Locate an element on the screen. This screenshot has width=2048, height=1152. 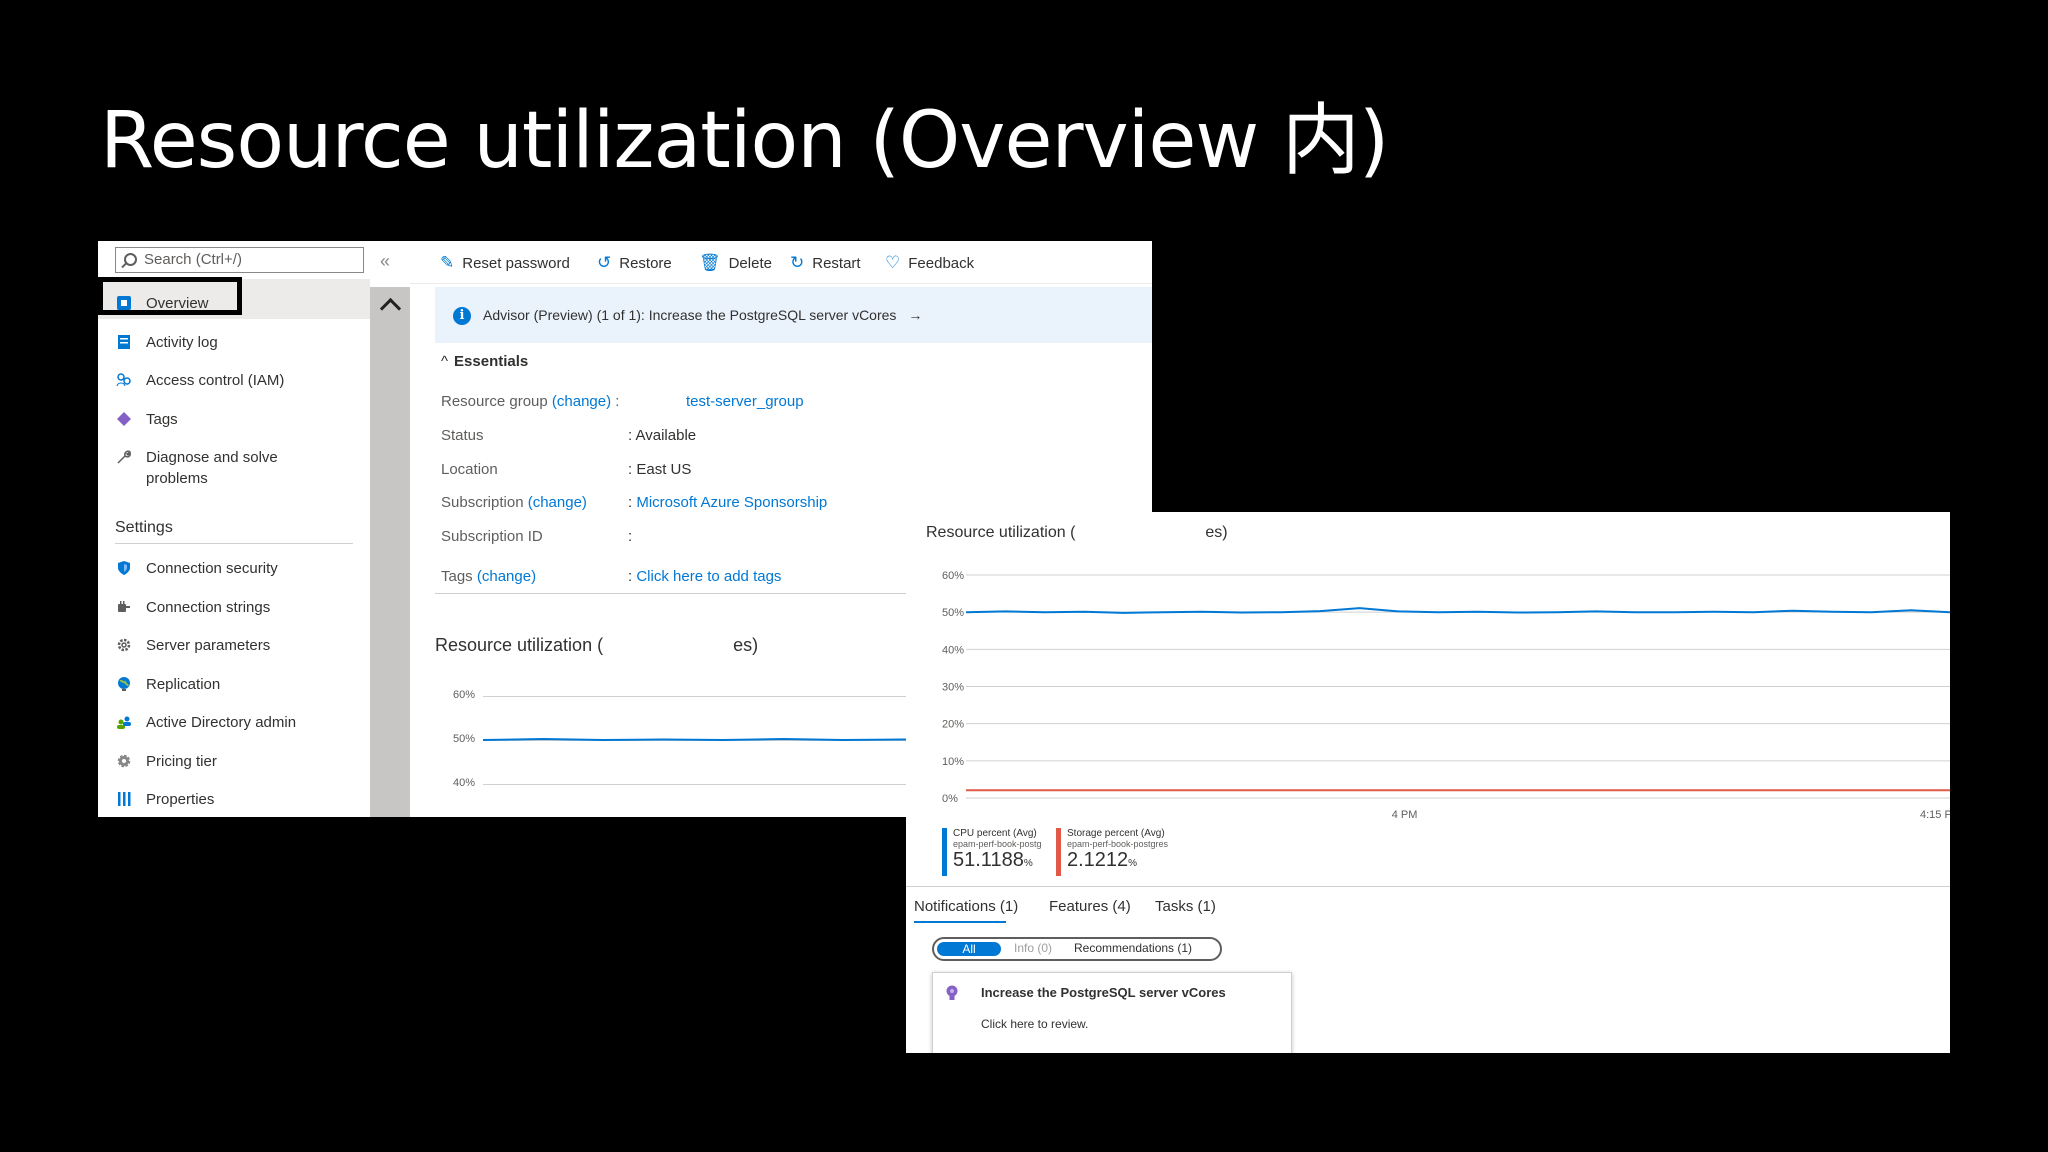
notification-filter: All Info (0) Recommendations (1) is located at coordinates (1077, 949).